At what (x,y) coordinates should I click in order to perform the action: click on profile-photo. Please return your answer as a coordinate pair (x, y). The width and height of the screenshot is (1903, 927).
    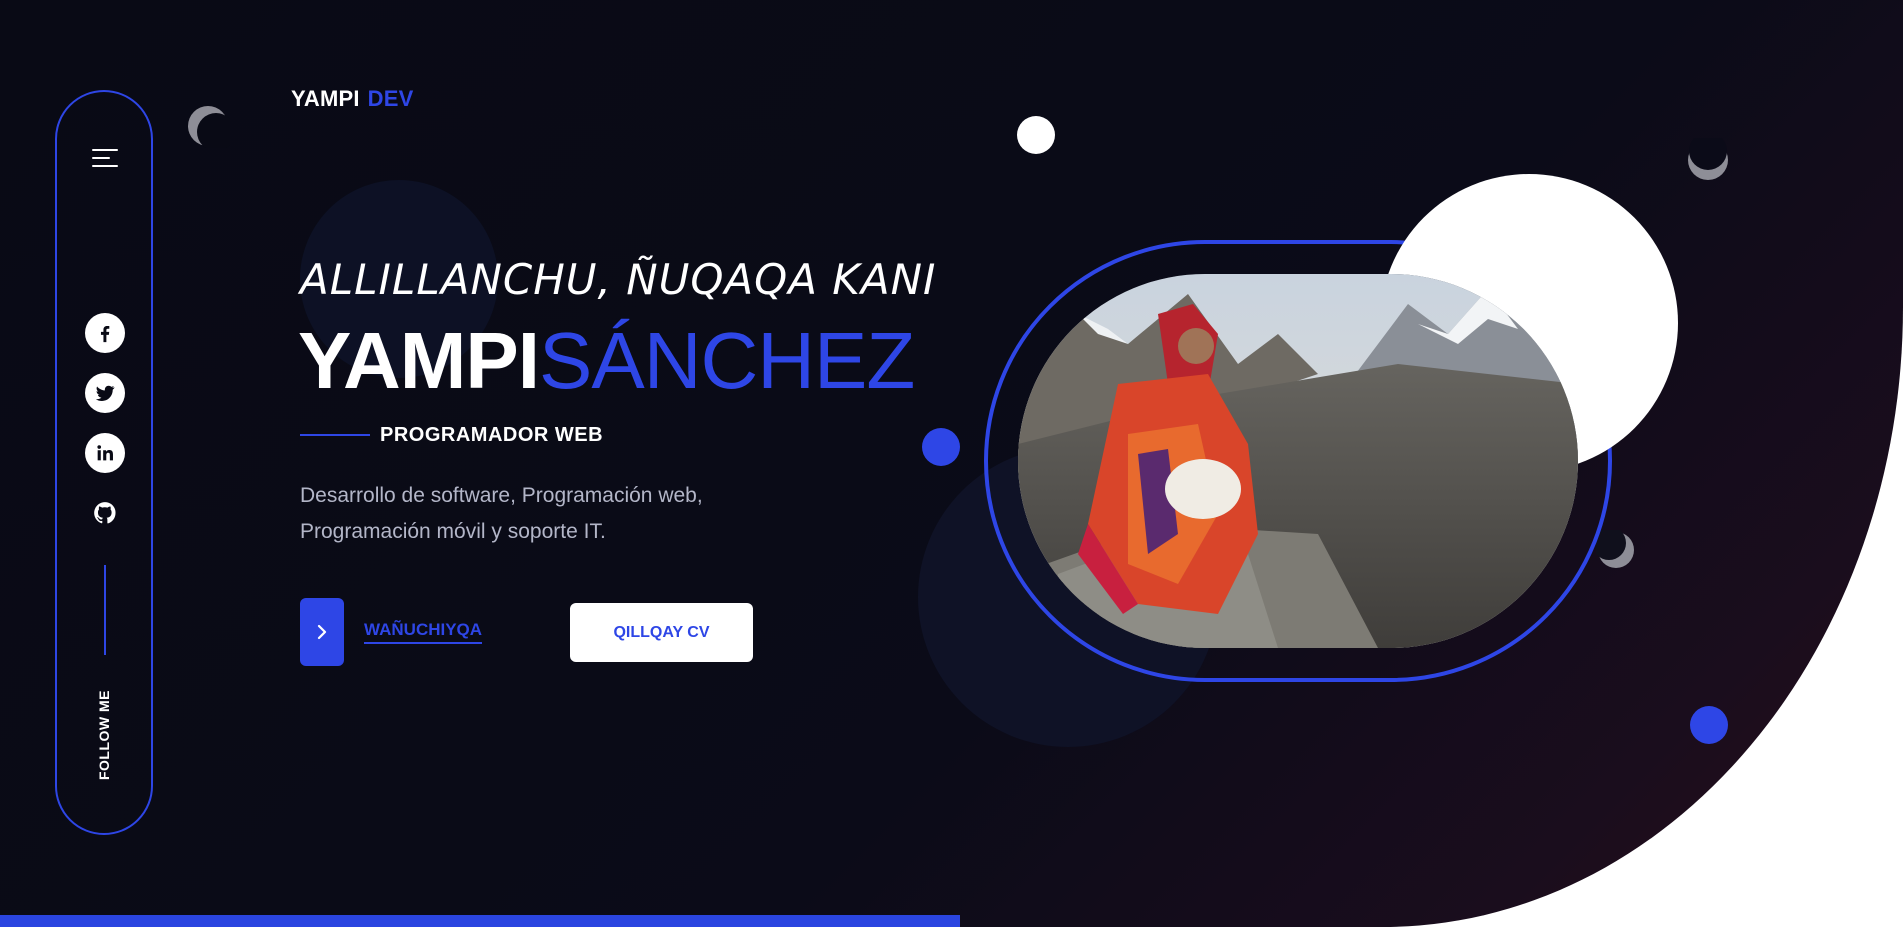
    Looking at the image, I should click on (1298, 461).